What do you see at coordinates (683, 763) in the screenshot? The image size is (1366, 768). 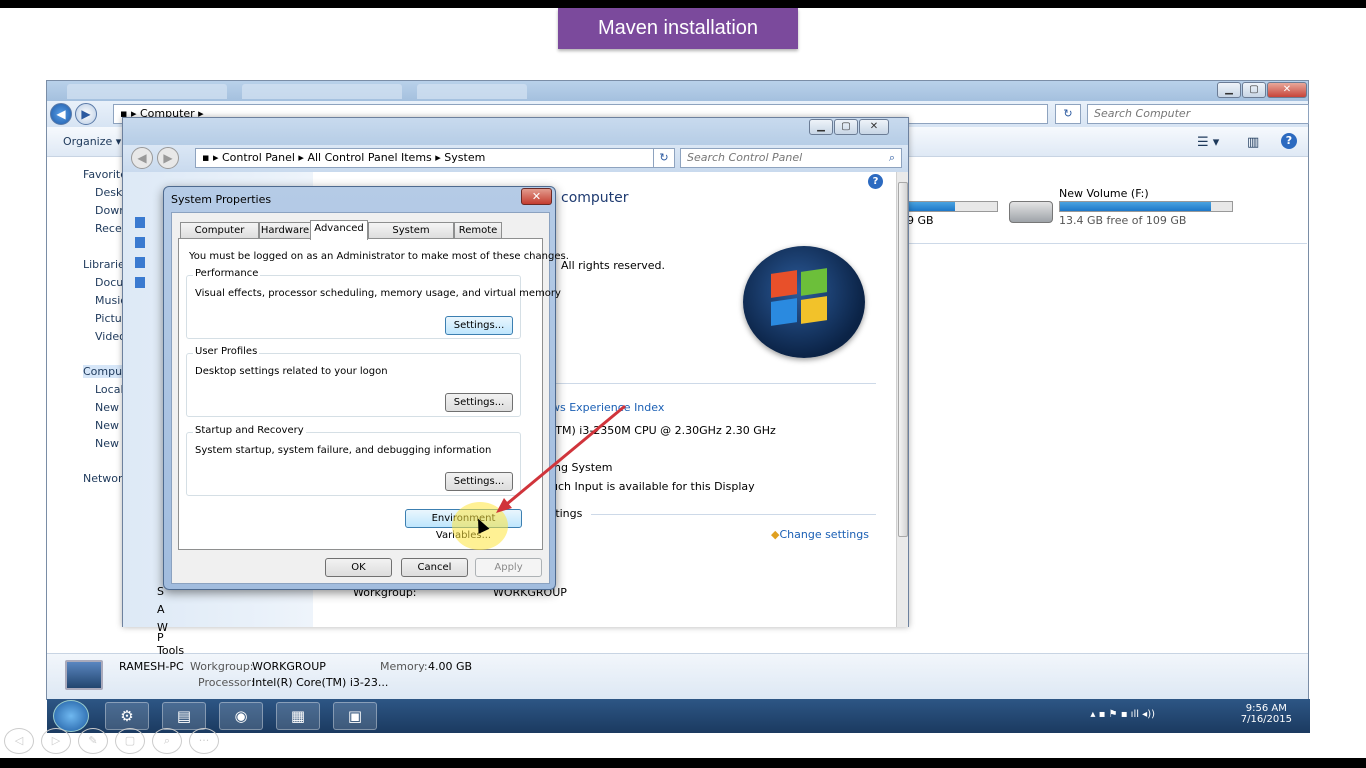 I see `bottom-letterbox` at bounding box center [683, 763].